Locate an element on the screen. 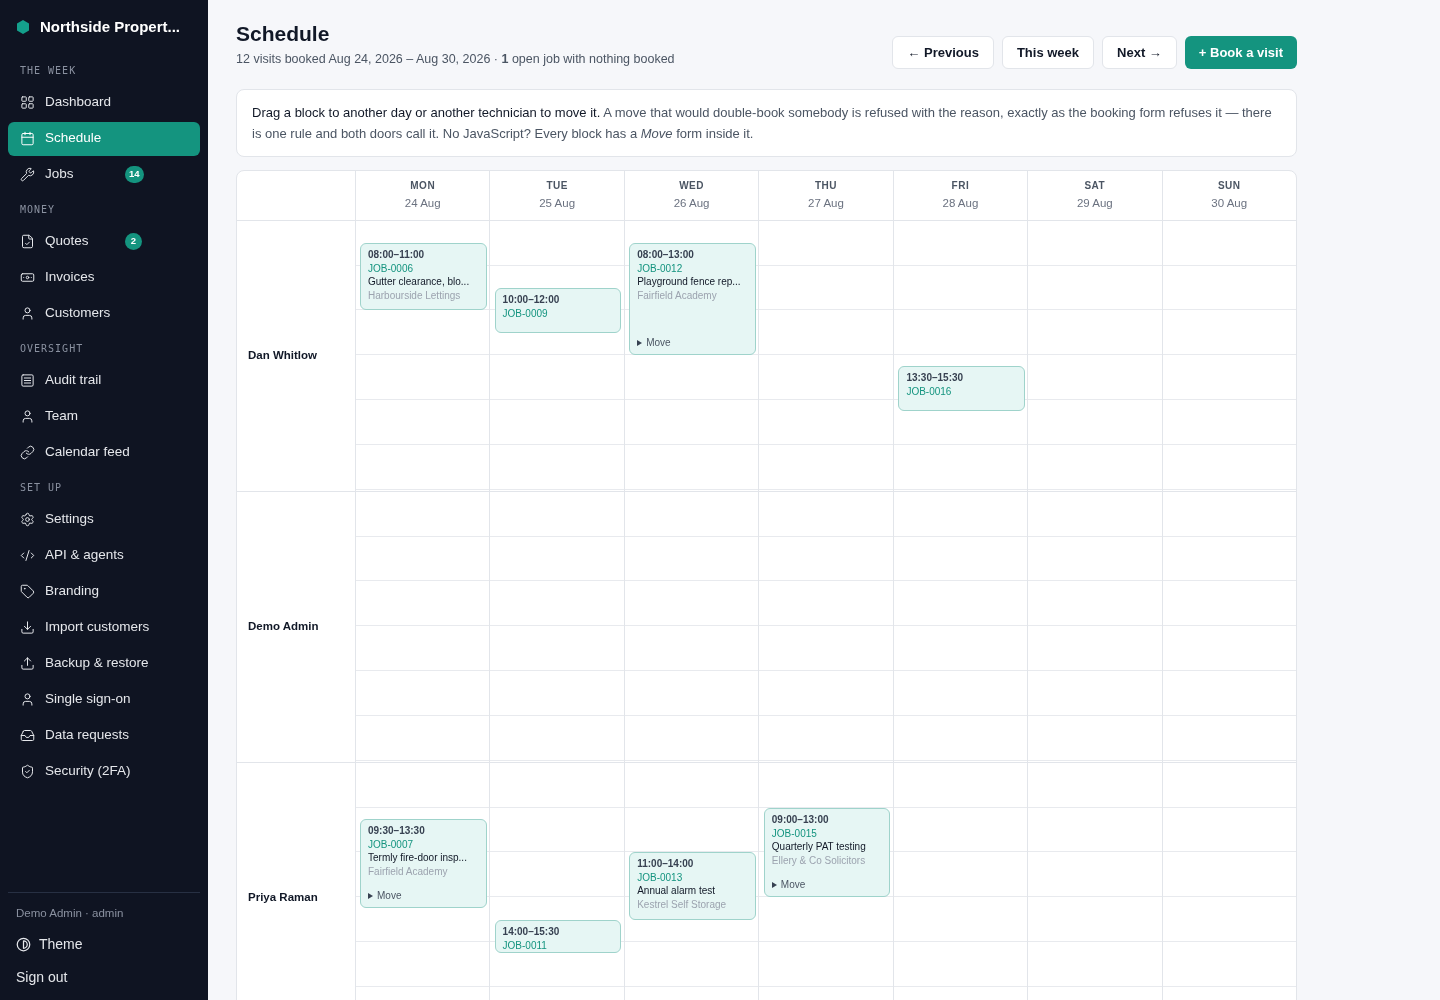 This screenshot has height=1000, width=1440. nav-item: API & agents is located at coordinates (104, 555).